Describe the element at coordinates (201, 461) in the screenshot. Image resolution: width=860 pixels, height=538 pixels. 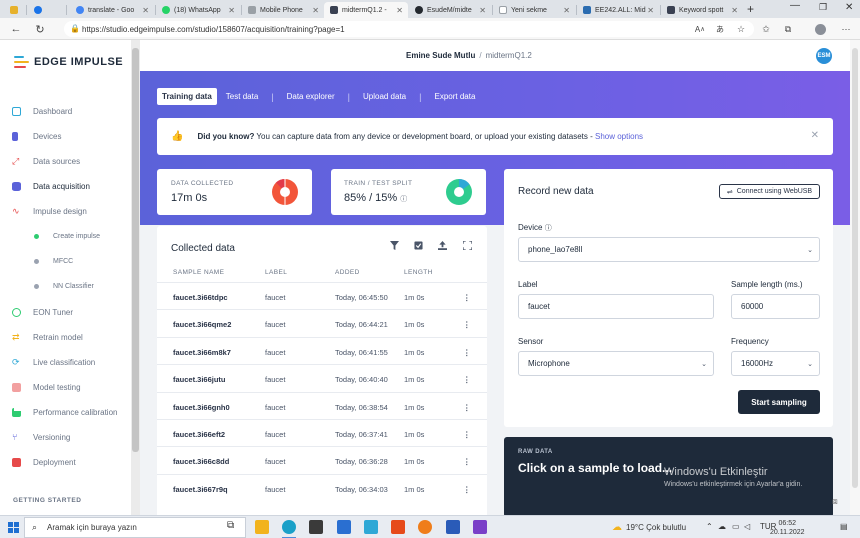
I see `sample-name-cell: faucet.3i66c8dd` at that location.